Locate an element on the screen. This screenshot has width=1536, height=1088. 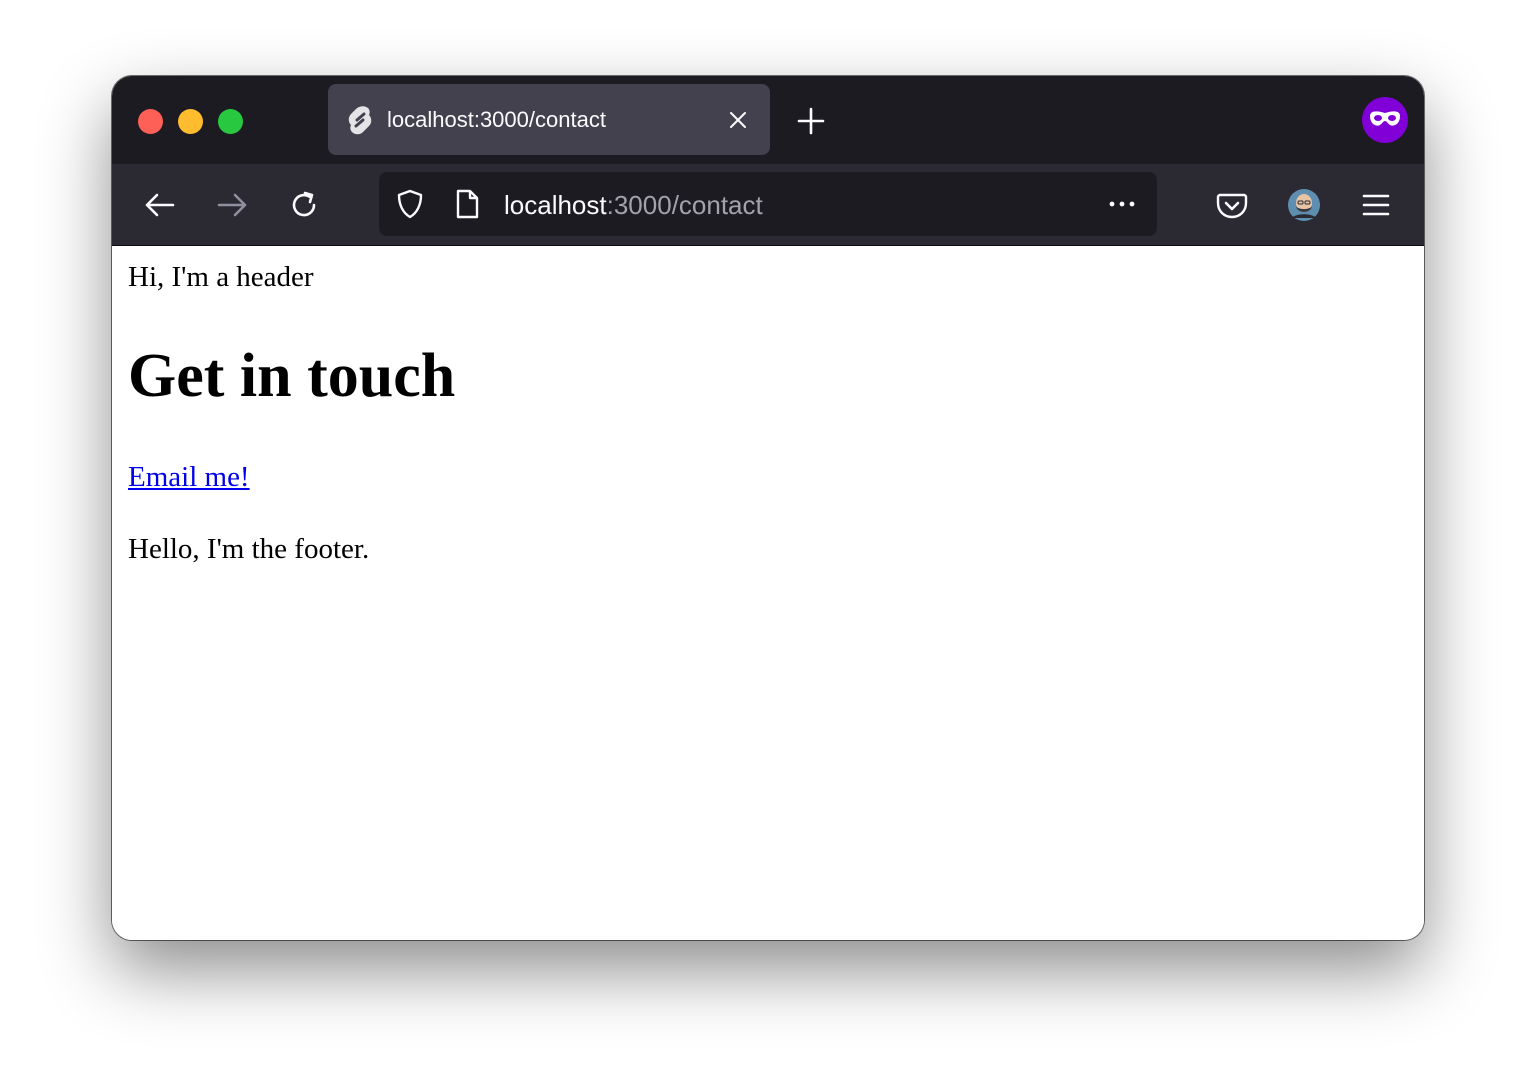
tab-strip: localhost:3000/contact is located at coordinates (768, 120).